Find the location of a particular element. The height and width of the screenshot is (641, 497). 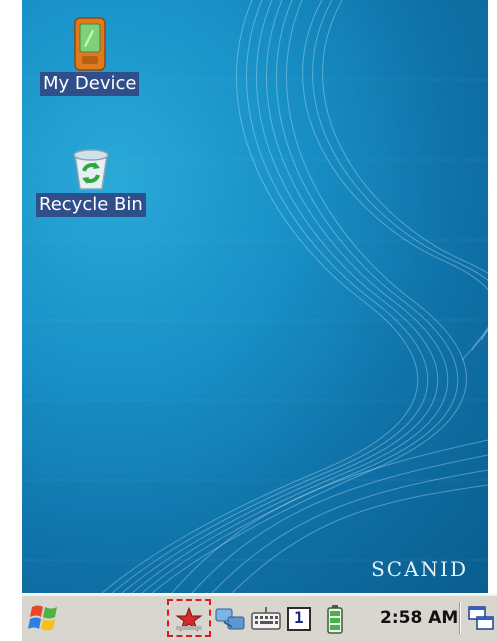

bluetooth-star-icon is located at coordinates (189, 619).